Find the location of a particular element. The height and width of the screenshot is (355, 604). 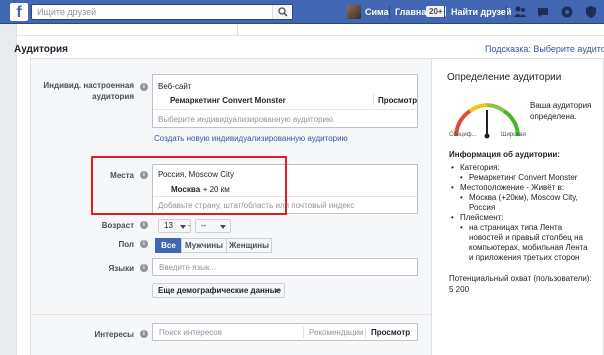

profile-link: Сима is located at coordinates (377, 12).